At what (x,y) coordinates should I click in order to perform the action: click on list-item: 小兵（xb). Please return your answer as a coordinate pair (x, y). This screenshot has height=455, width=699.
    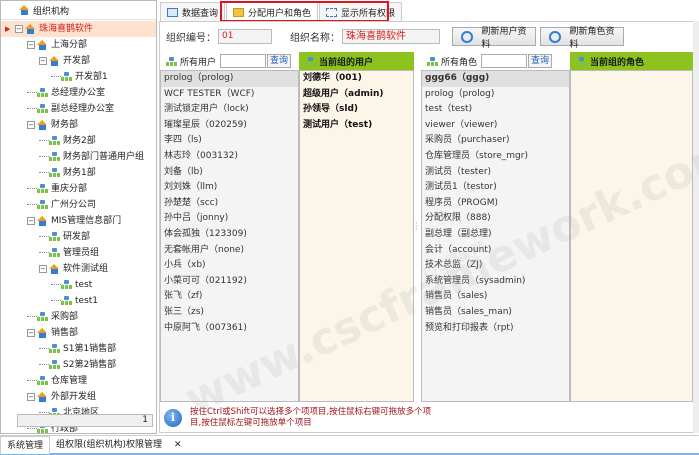
    Looking at the image, I should click on (229, 266).